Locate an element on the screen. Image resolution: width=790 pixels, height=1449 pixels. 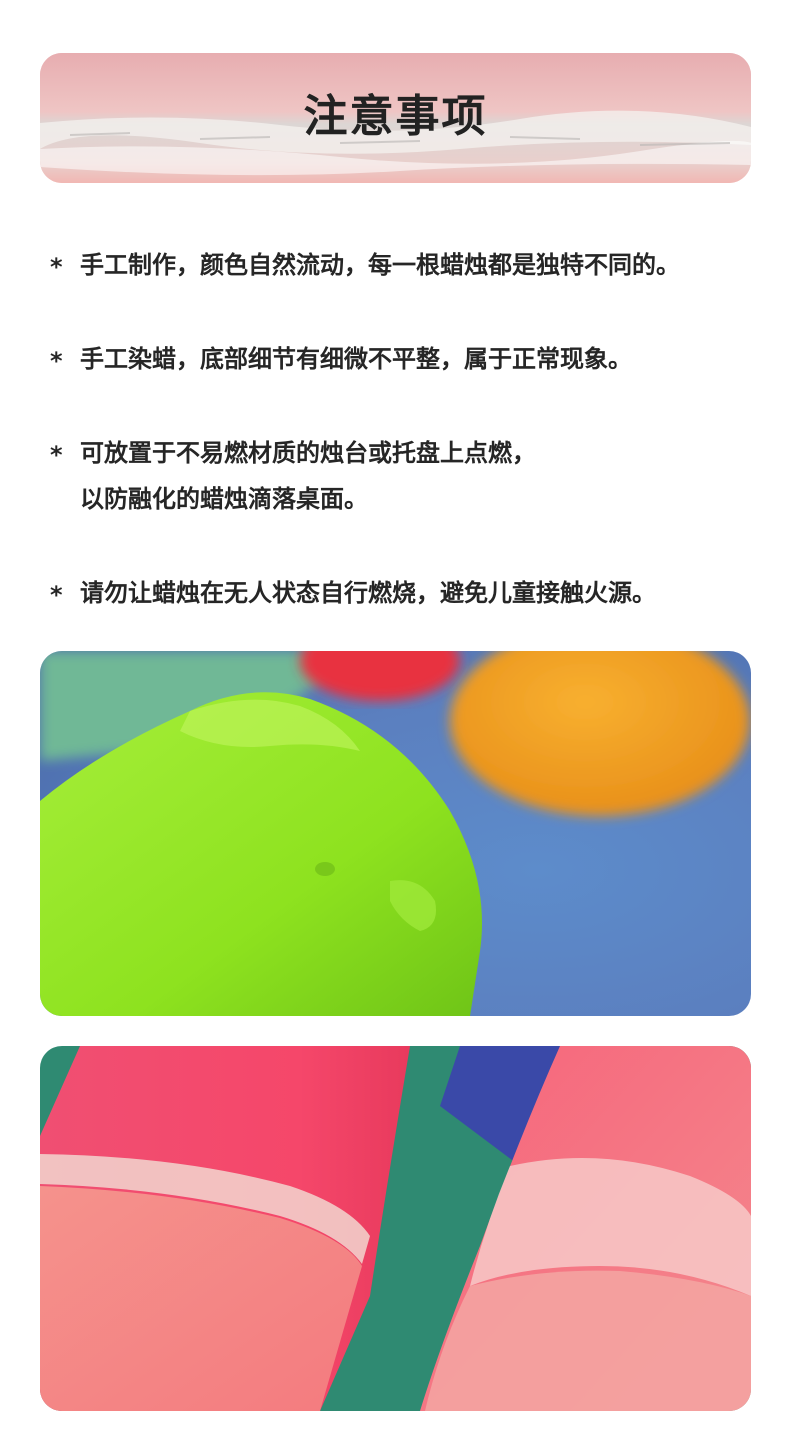
note-item: * 请勿让蜡烛在无人状态自行燃烧，避免儿童接触火源。 is located at coordinates (410, 593).